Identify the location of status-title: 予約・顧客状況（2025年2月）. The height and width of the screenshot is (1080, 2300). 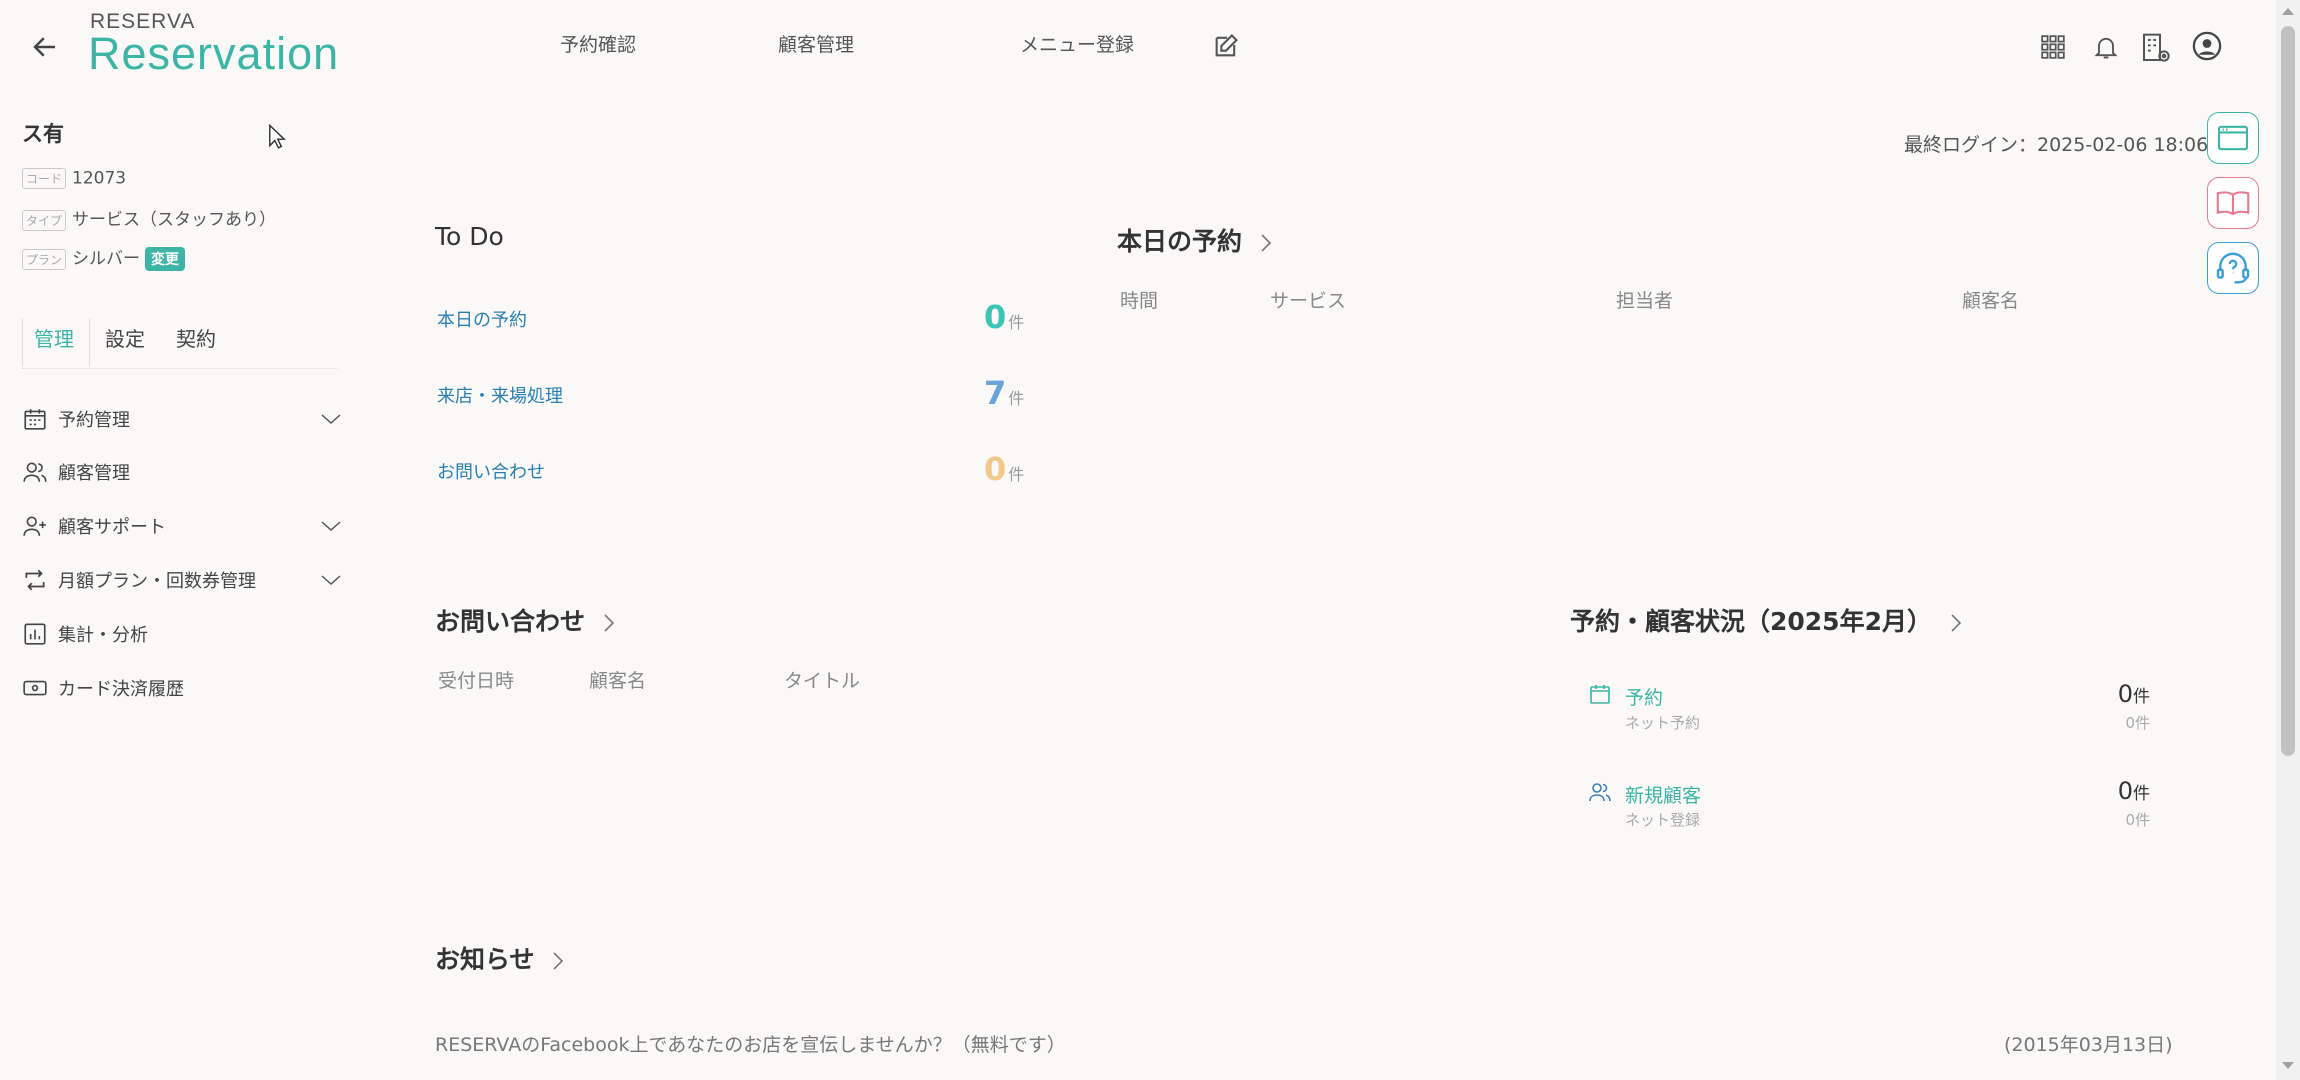
(1766, 620).